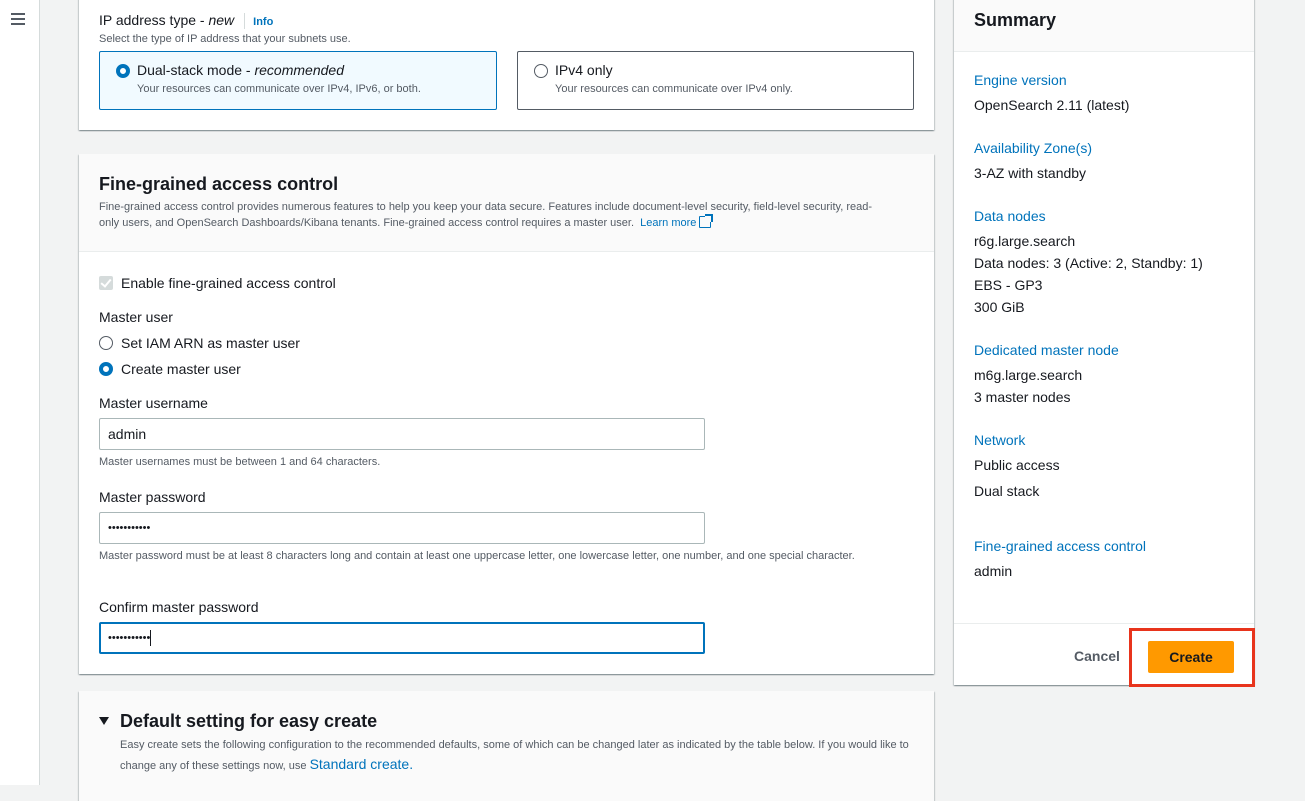 This screenshot has width=1305, height=801. What do you see at coordinates (248, 721) in the screenshot?
I see `default-settings-title: Default setting for easy create` at bounding box center [248, 721].